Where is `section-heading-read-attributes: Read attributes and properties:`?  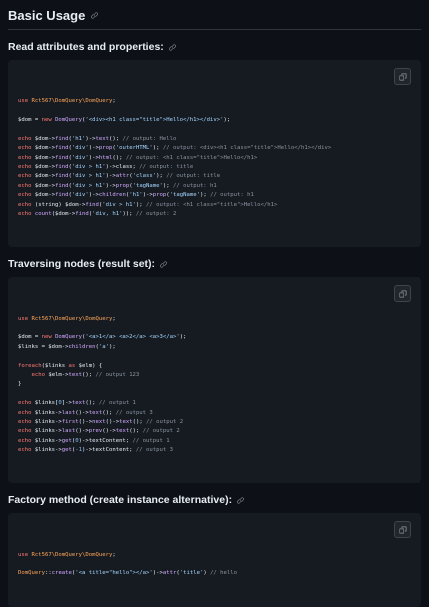
section-heading-read-attributes: Read attributes and properties: is located at coordinates (214, 47).